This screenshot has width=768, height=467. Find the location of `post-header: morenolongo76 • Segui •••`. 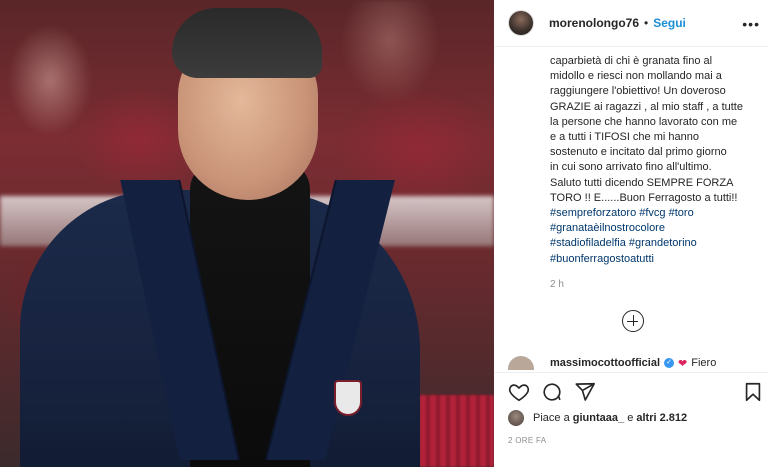

post-header: morenolongo76 • Segui ••• is located at coordinates (631, 23).